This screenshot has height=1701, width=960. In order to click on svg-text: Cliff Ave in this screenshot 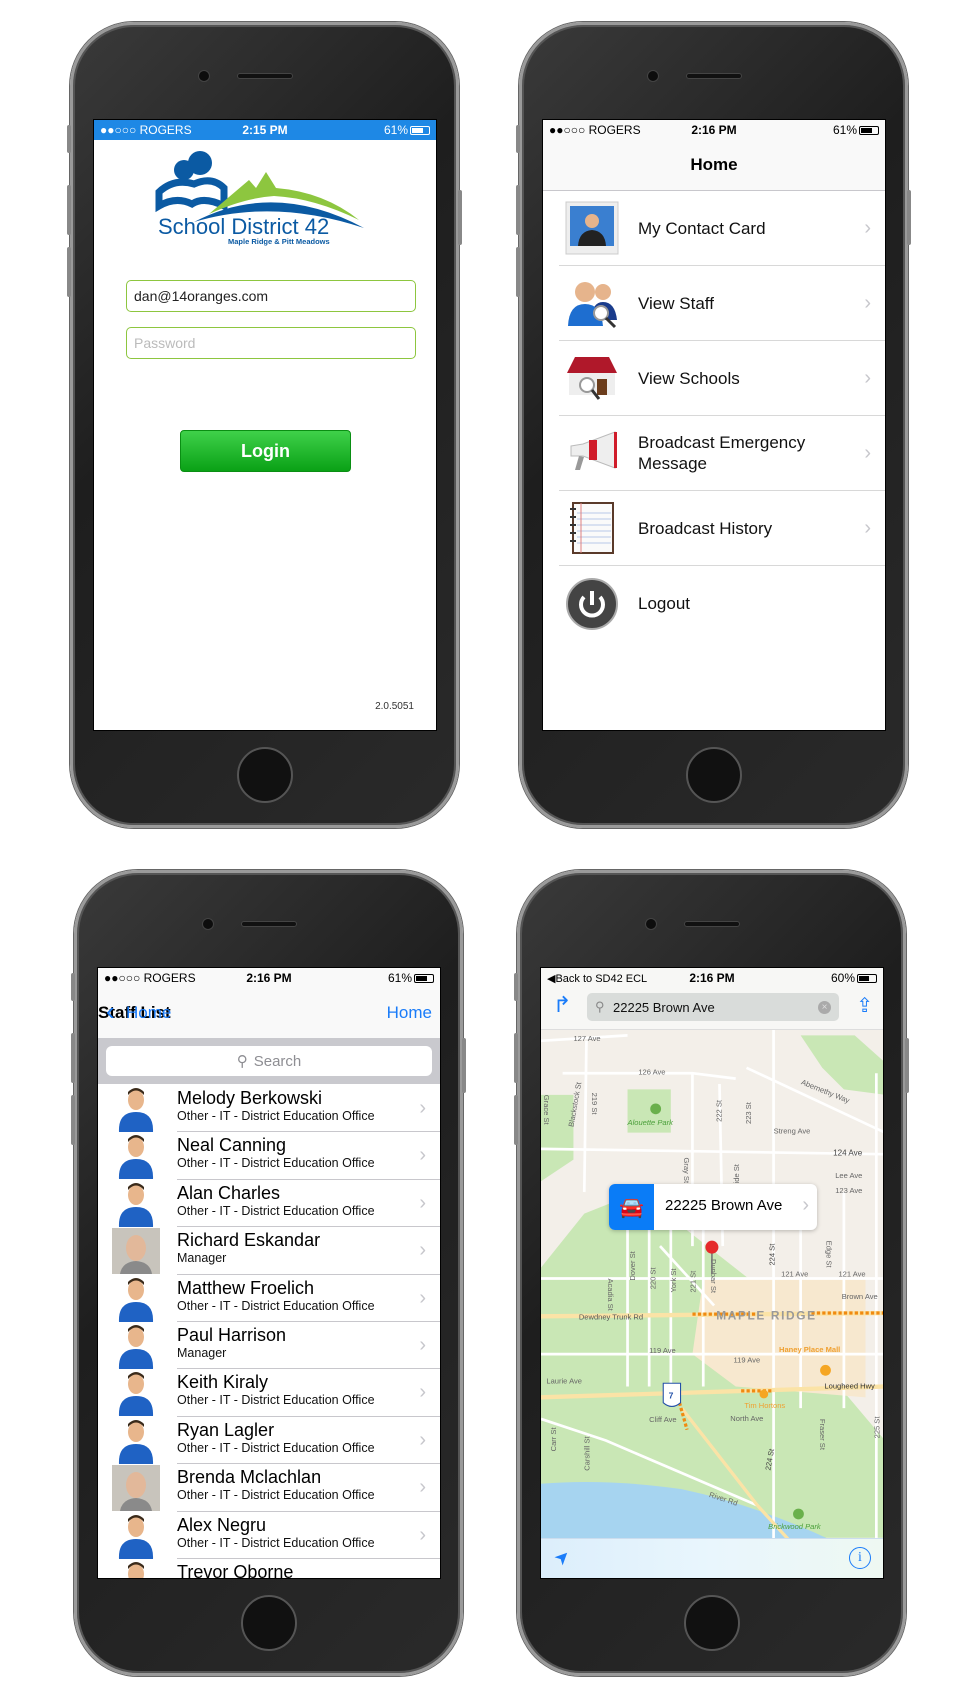, I will do `click(662, 1419)`.